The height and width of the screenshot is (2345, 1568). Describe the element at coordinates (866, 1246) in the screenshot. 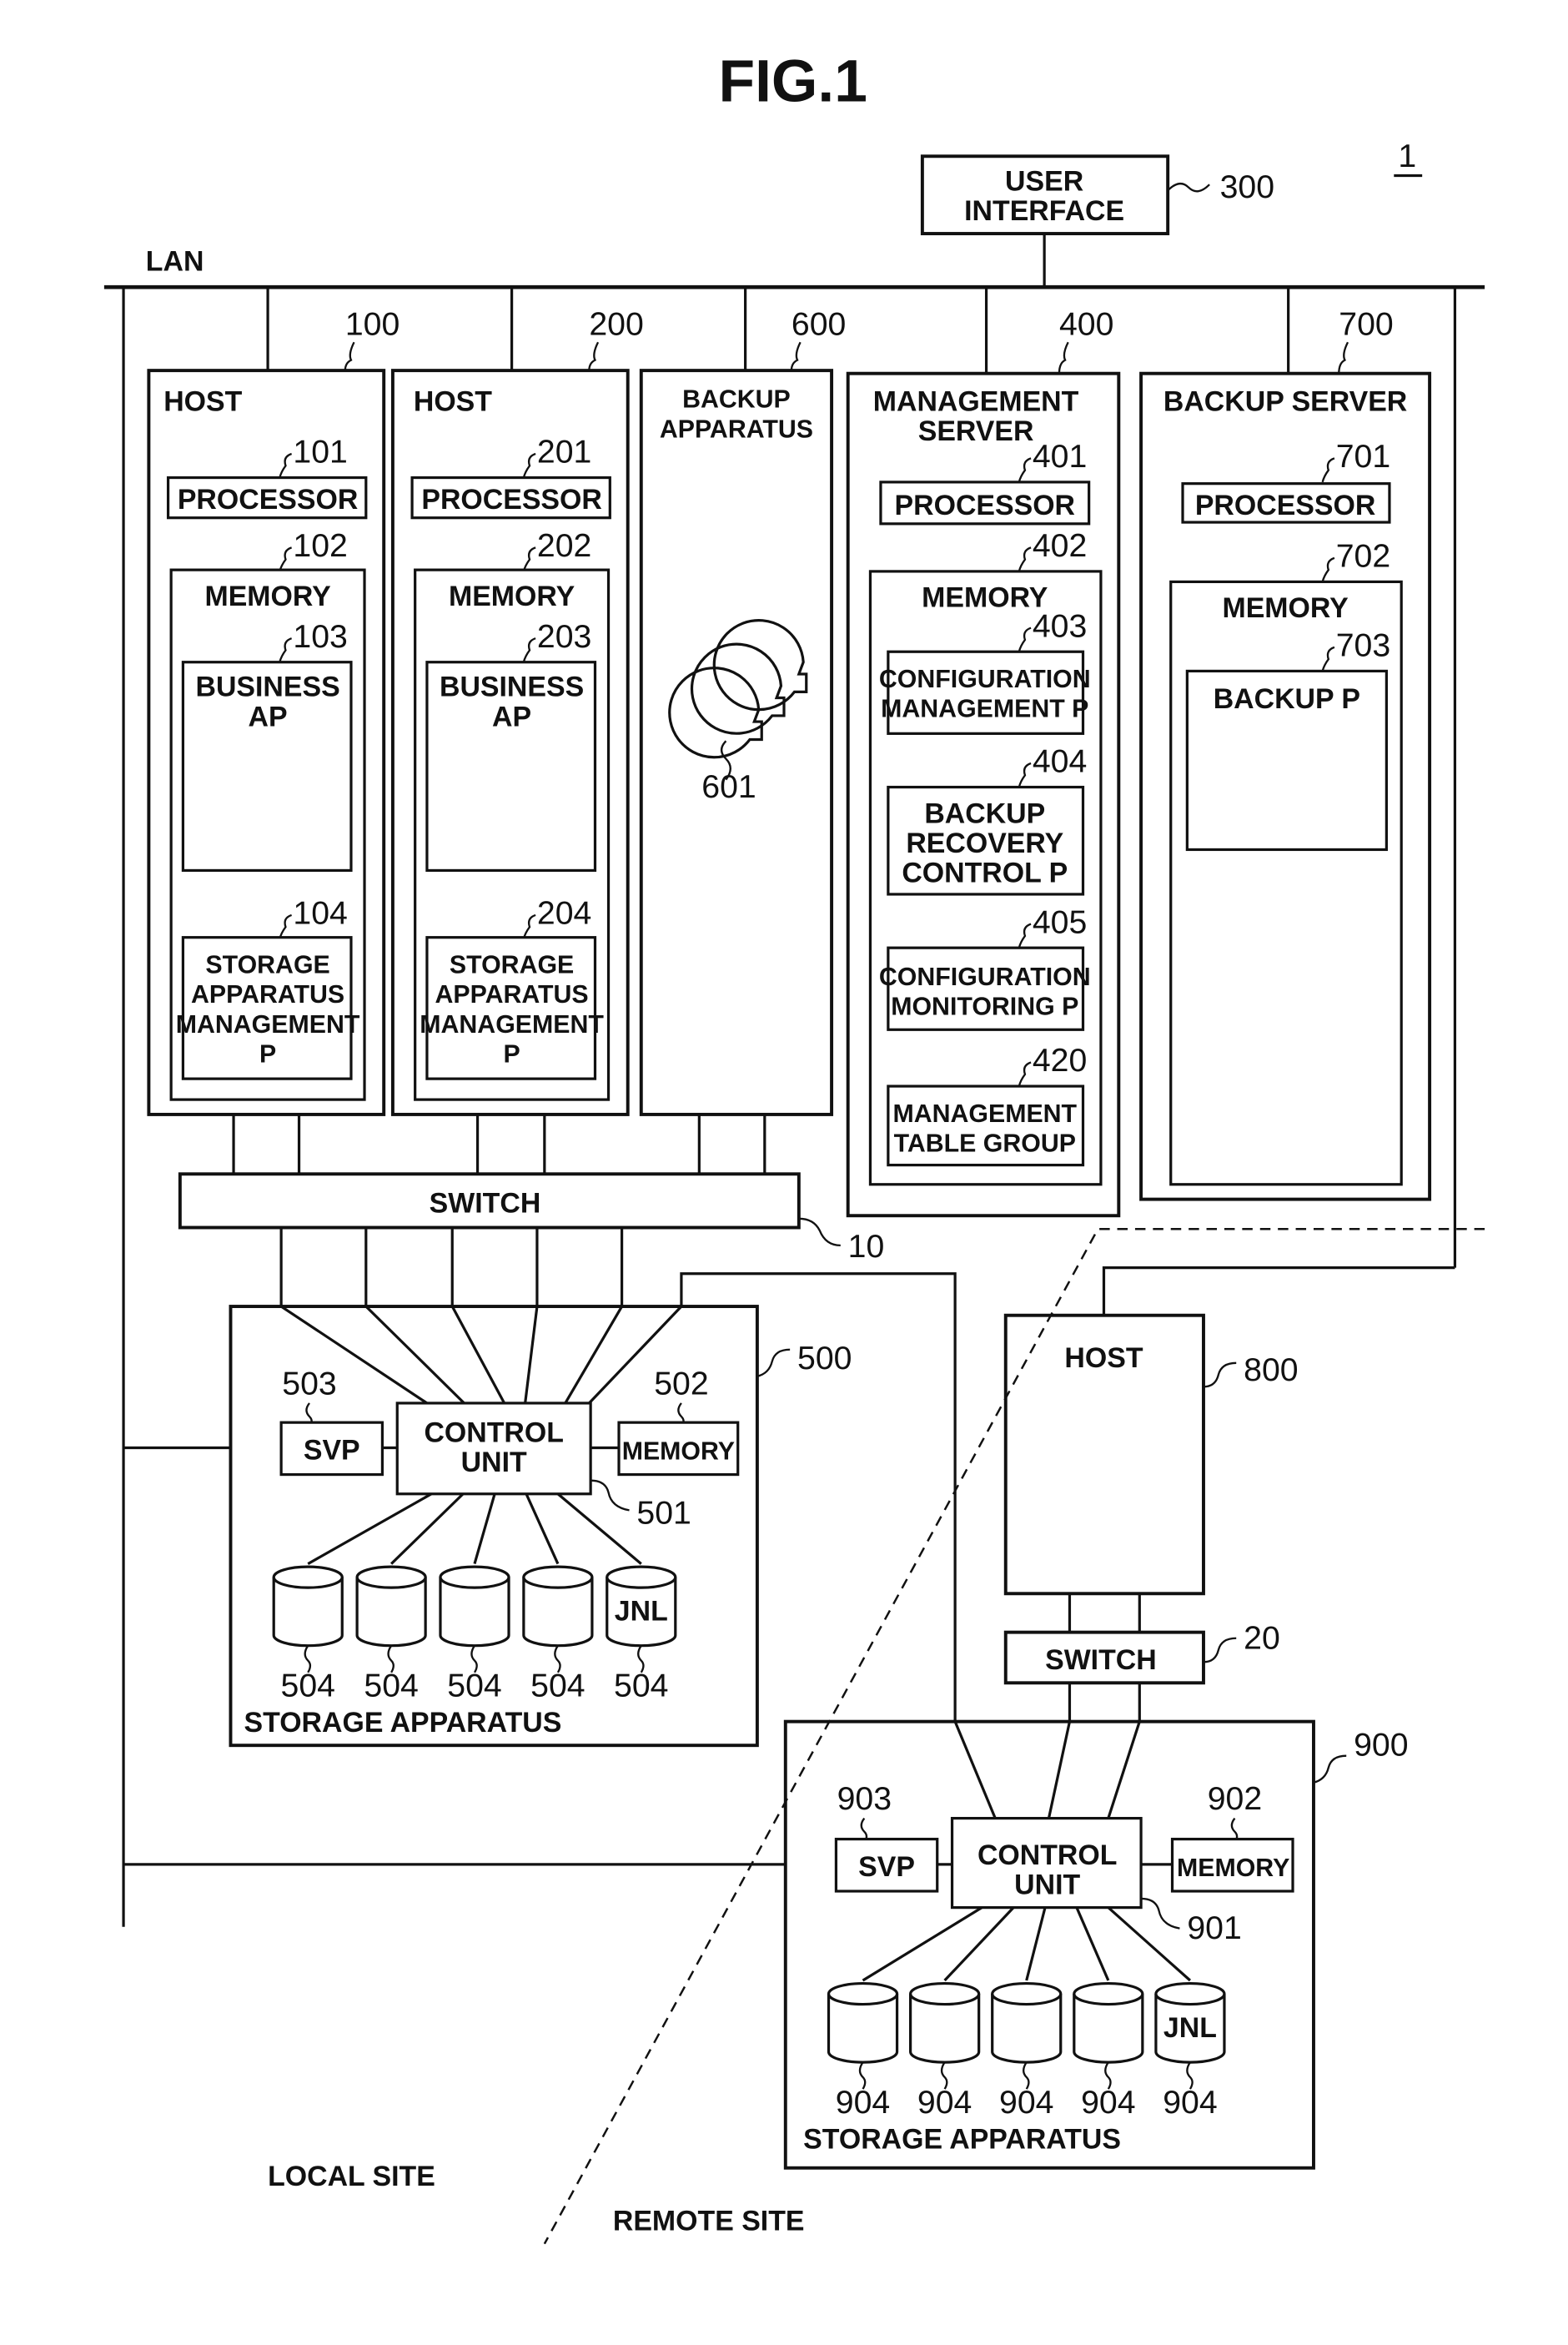

I see `ref-10: 10` at that location.